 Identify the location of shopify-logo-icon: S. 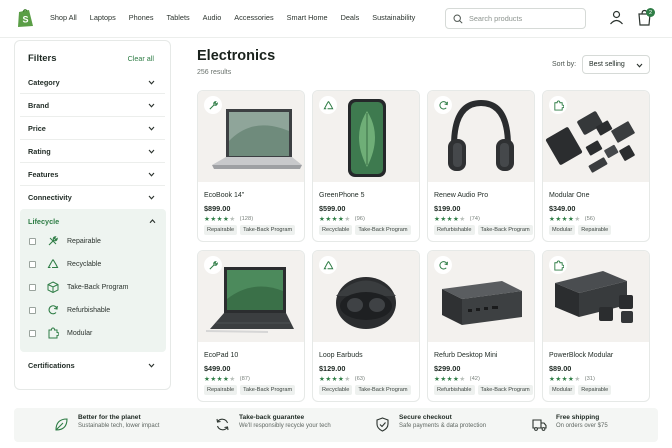
(25, 18).